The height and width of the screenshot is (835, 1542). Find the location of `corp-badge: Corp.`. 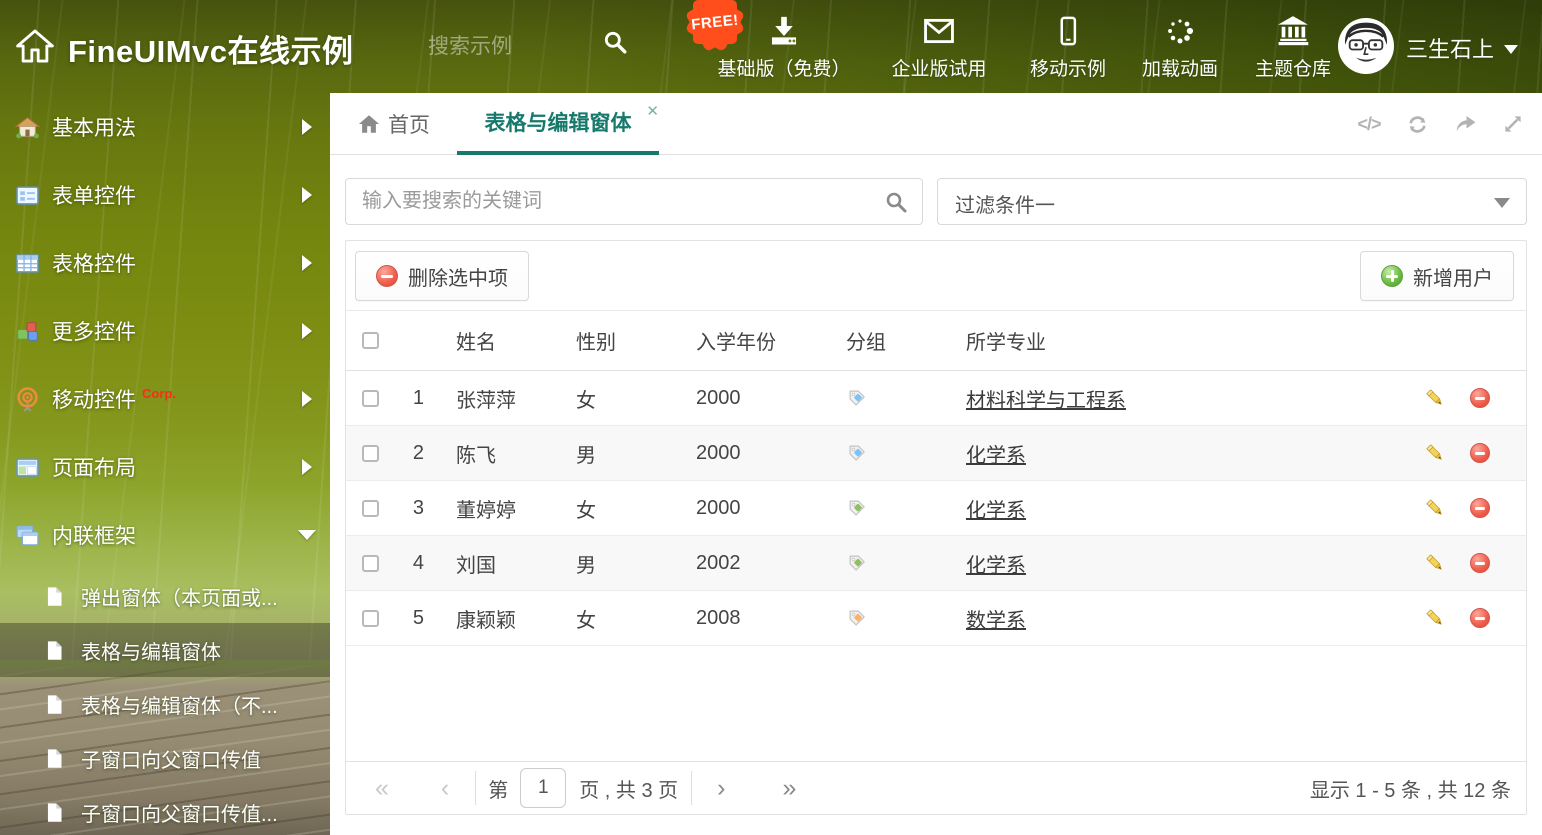

corp-badge: Corp. is located at coordinates (159, 393).